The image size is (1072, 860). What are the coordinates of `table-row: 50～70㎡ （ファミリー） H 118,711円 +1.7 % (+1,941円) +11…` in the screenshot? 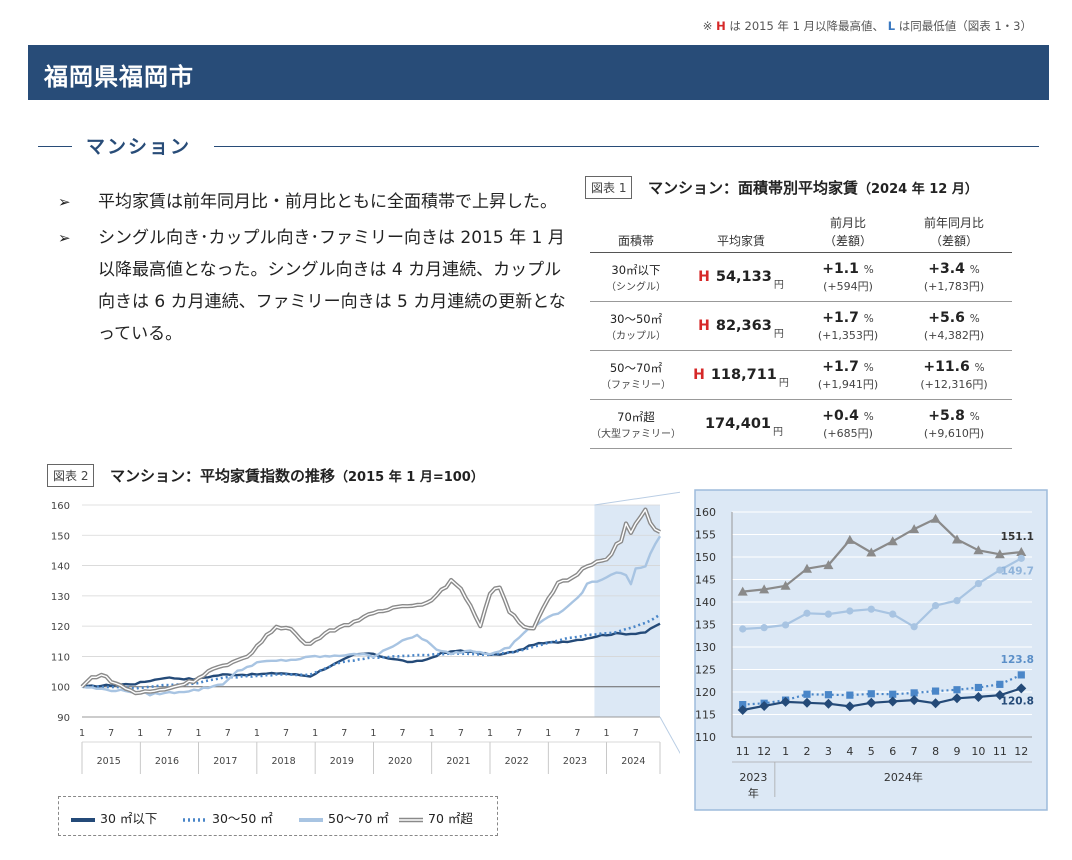 It's located at (801, 375).